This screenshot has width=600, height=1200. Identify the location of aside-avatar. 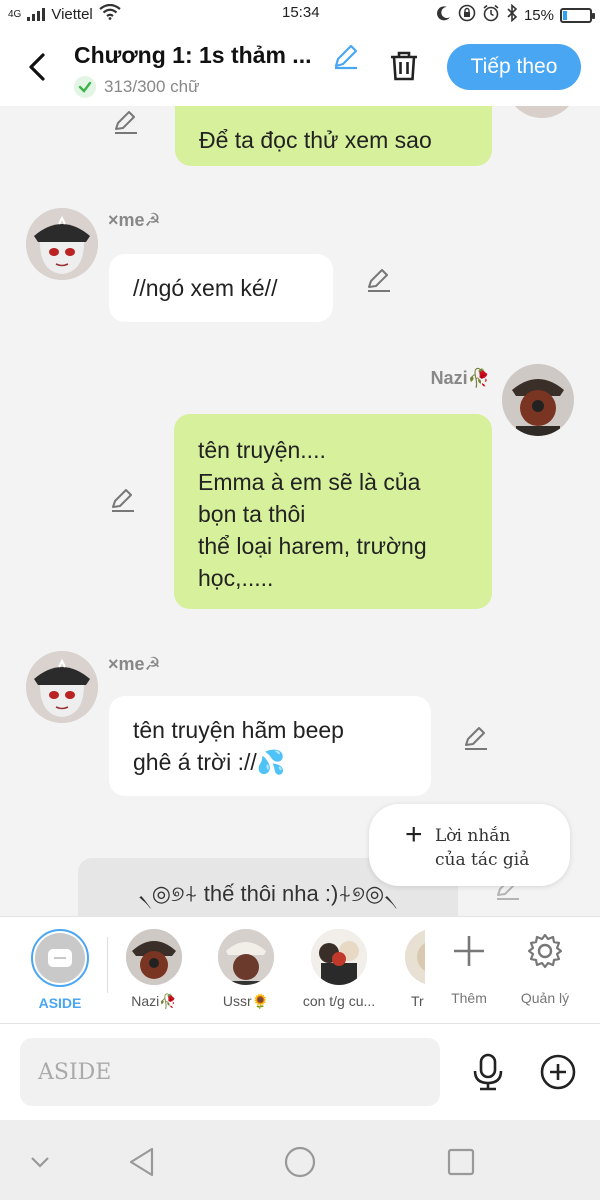
(60, 958).